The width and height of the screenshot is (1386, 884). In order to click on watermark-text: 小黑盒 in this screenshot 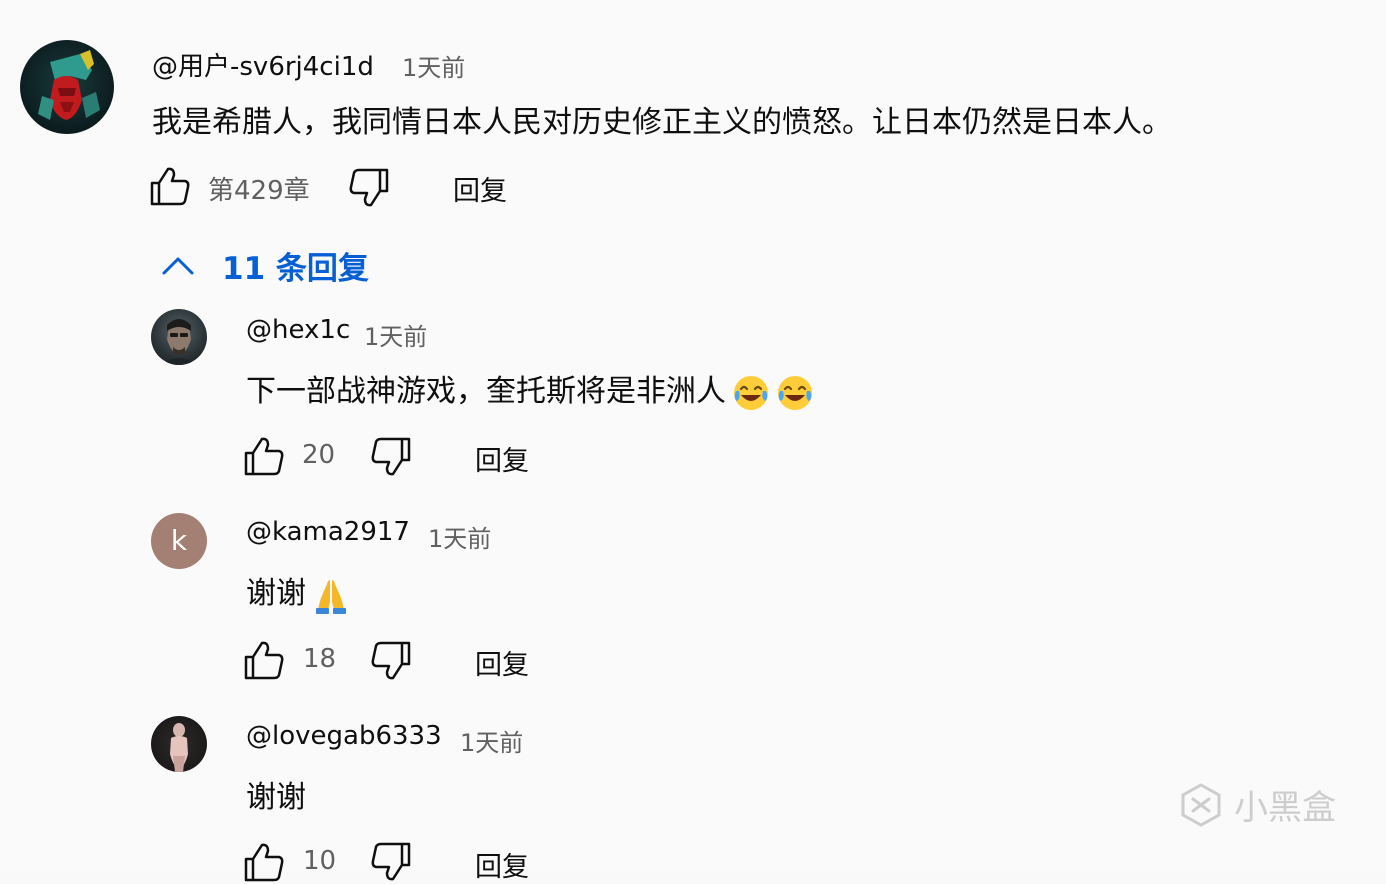, I will do `click(1285, 808)`.